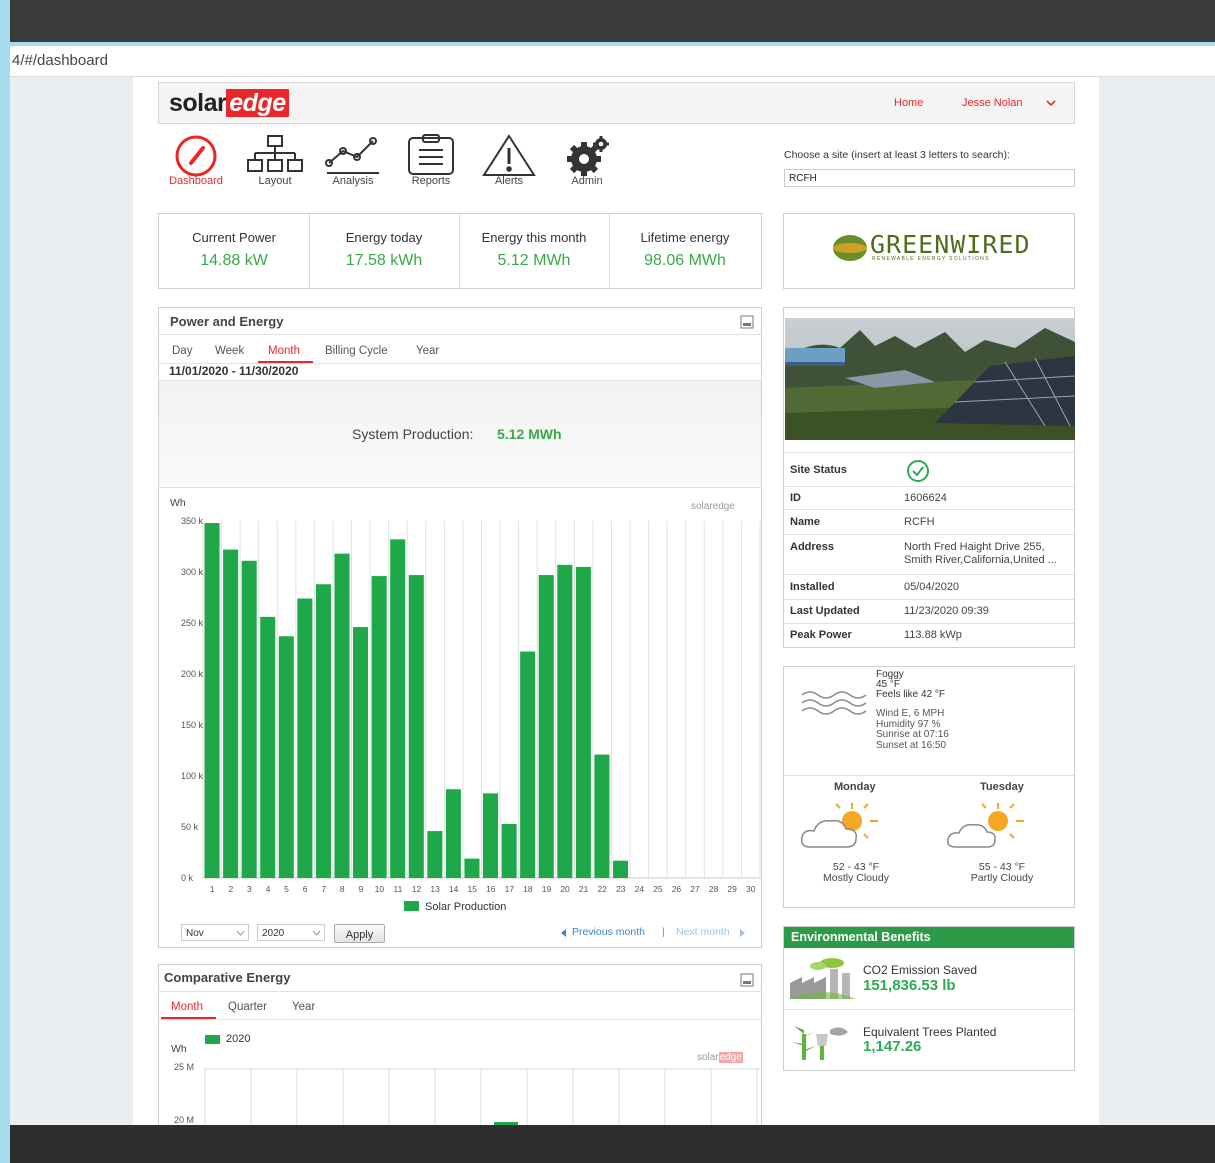 Image resolution: width=1215 pixels, height=1163 pixels. What do you see at coordinates (234, 251) in the screenshot?
I see `kpi-current-power: Current Power 14.88 kW` at bounding box center [234, 251].